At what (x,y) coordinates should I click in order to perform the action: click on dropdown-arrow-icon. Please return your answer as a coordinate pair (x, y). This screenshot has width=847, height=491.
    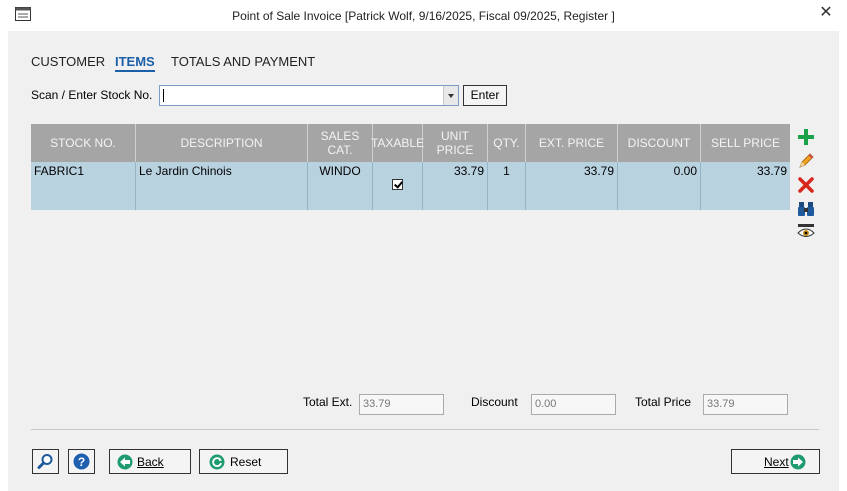
    Looking at the image, I should click on (450, 95).